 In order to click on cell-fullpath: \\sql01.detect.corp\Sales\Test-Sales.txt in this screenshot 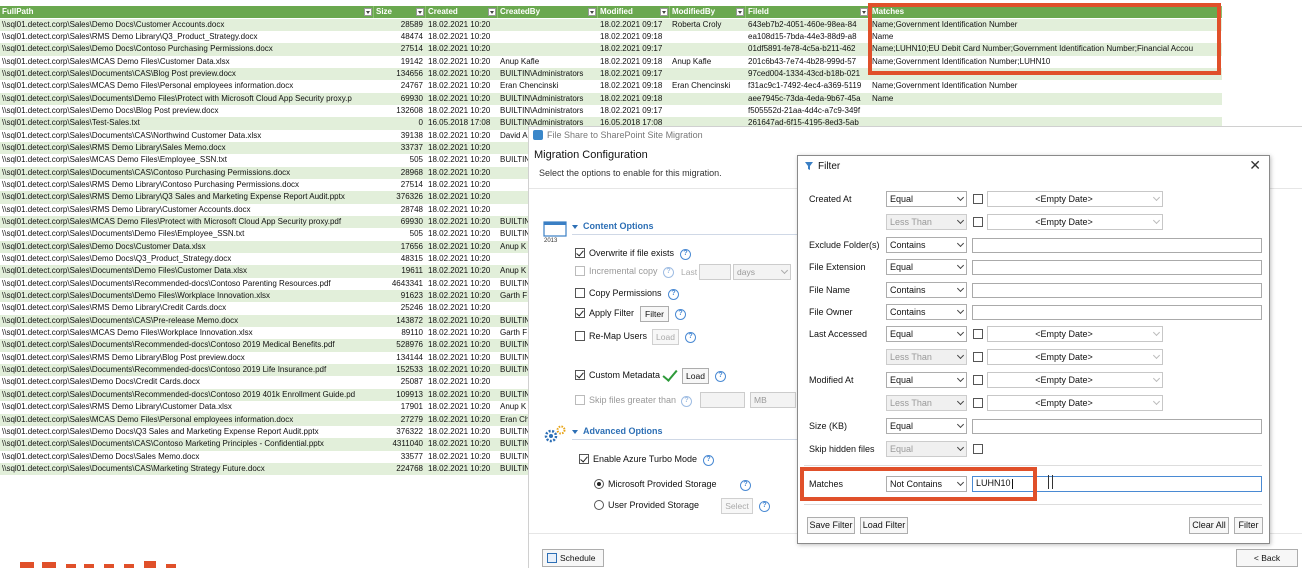, I will do `click(187, 123)`.